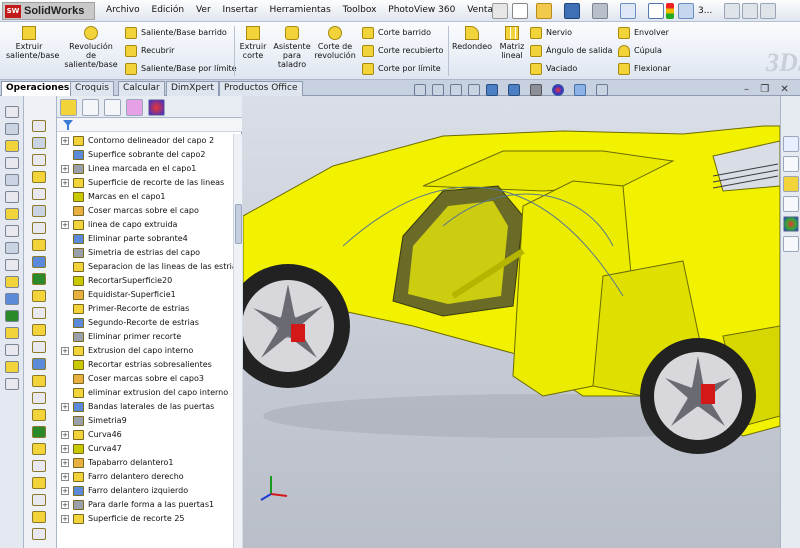  What do you see at coordinates (145, 435) in the screenshot?
I see `tree-item: + Curva46` at bounding box center [145, 435].